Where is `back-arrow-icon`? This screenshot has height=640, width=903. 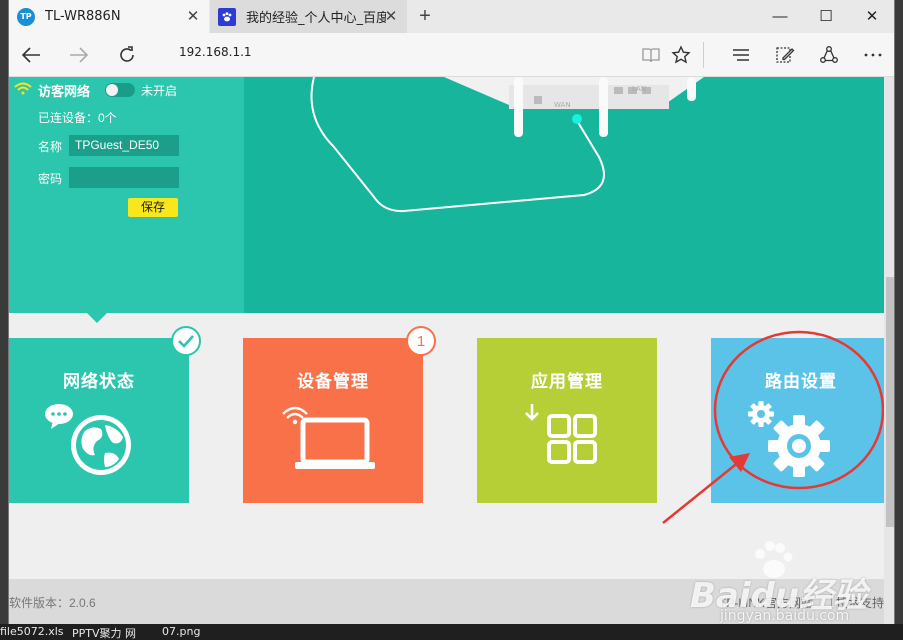 back-arrow-icon is located at coordinates (30, 55).